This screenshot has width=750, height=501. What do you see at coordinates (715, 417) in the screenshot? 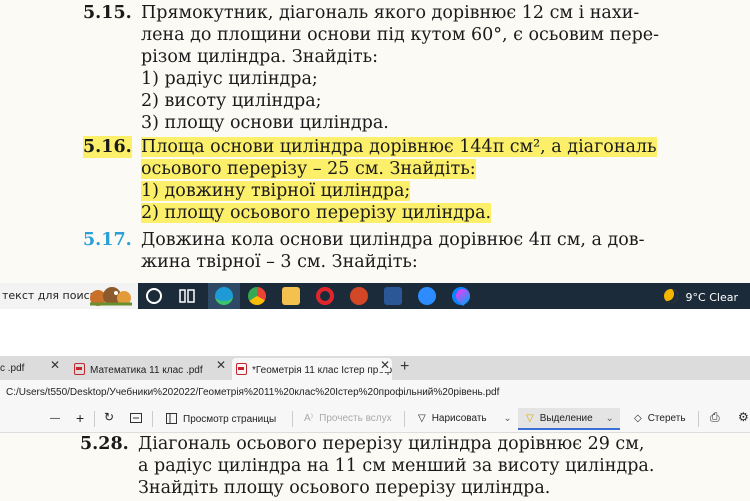
I see `print-icon: ⎙` at bounding box center [715, 417].